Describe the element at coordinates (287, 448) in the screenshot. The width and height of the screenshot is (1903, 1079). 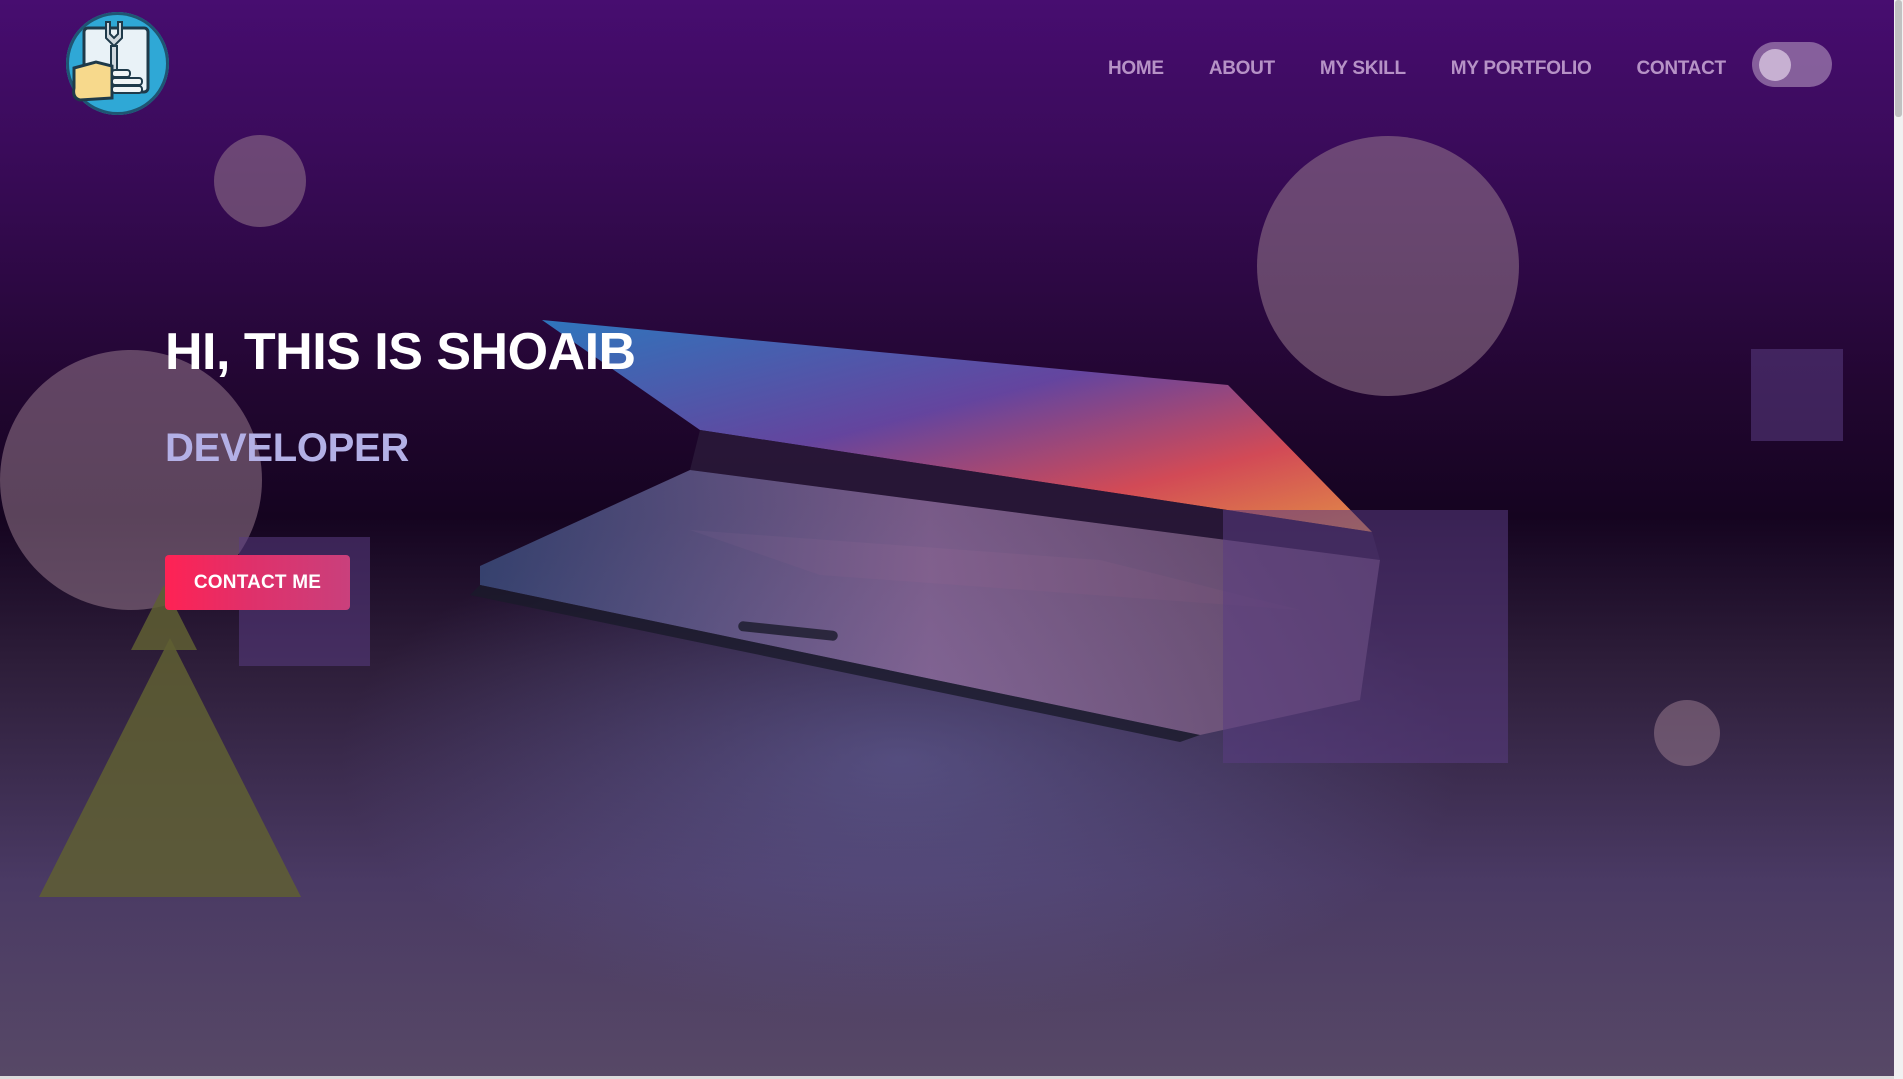
I see `hero-subtitle: DEVELOPER` at that location.